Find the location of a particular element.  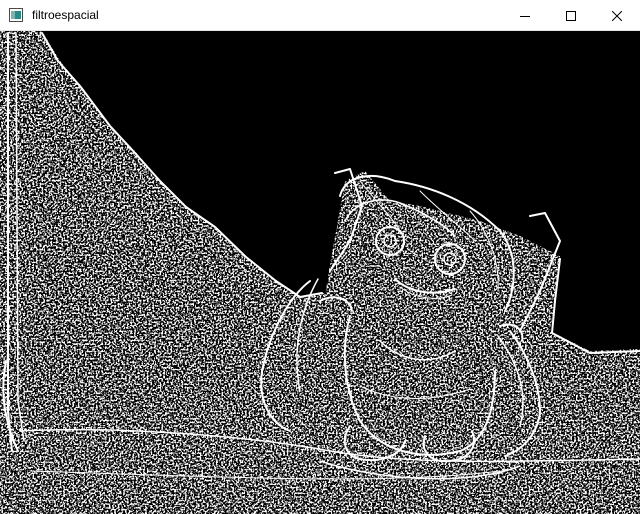

maximize-icon is located at coordinates (571, 15).